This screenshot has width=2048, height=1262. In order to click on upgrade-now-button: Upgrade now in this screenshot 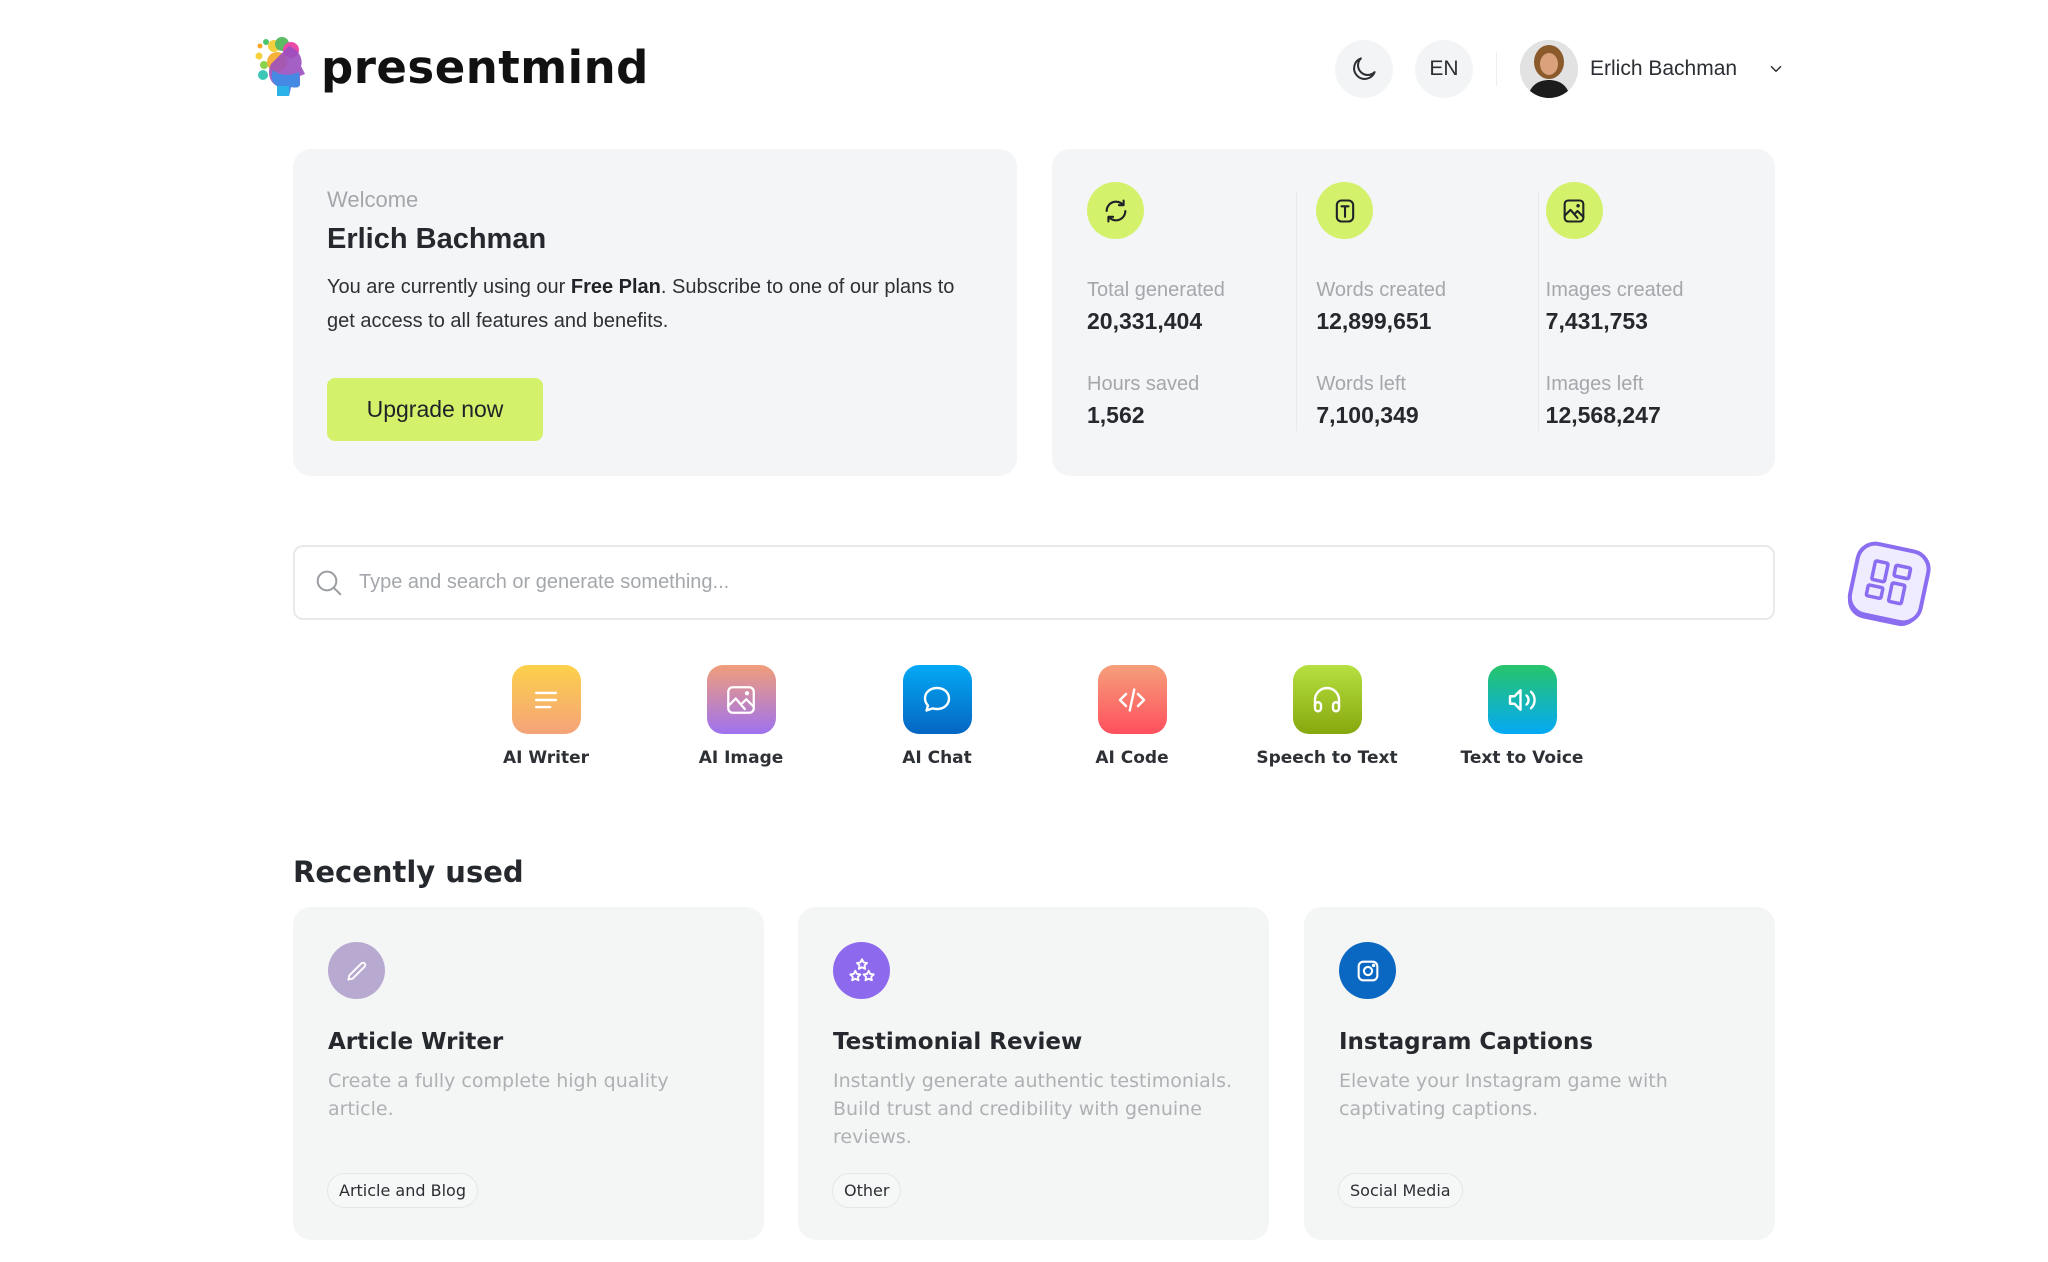, I will do `click(435, 409)`.